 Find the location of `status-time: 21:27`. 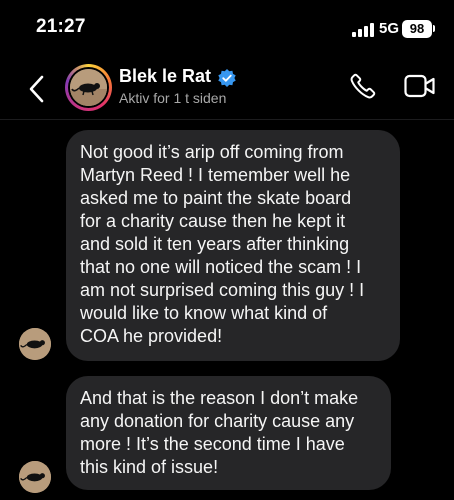

status-time: 21:27 is located at coordinates (61, 26).